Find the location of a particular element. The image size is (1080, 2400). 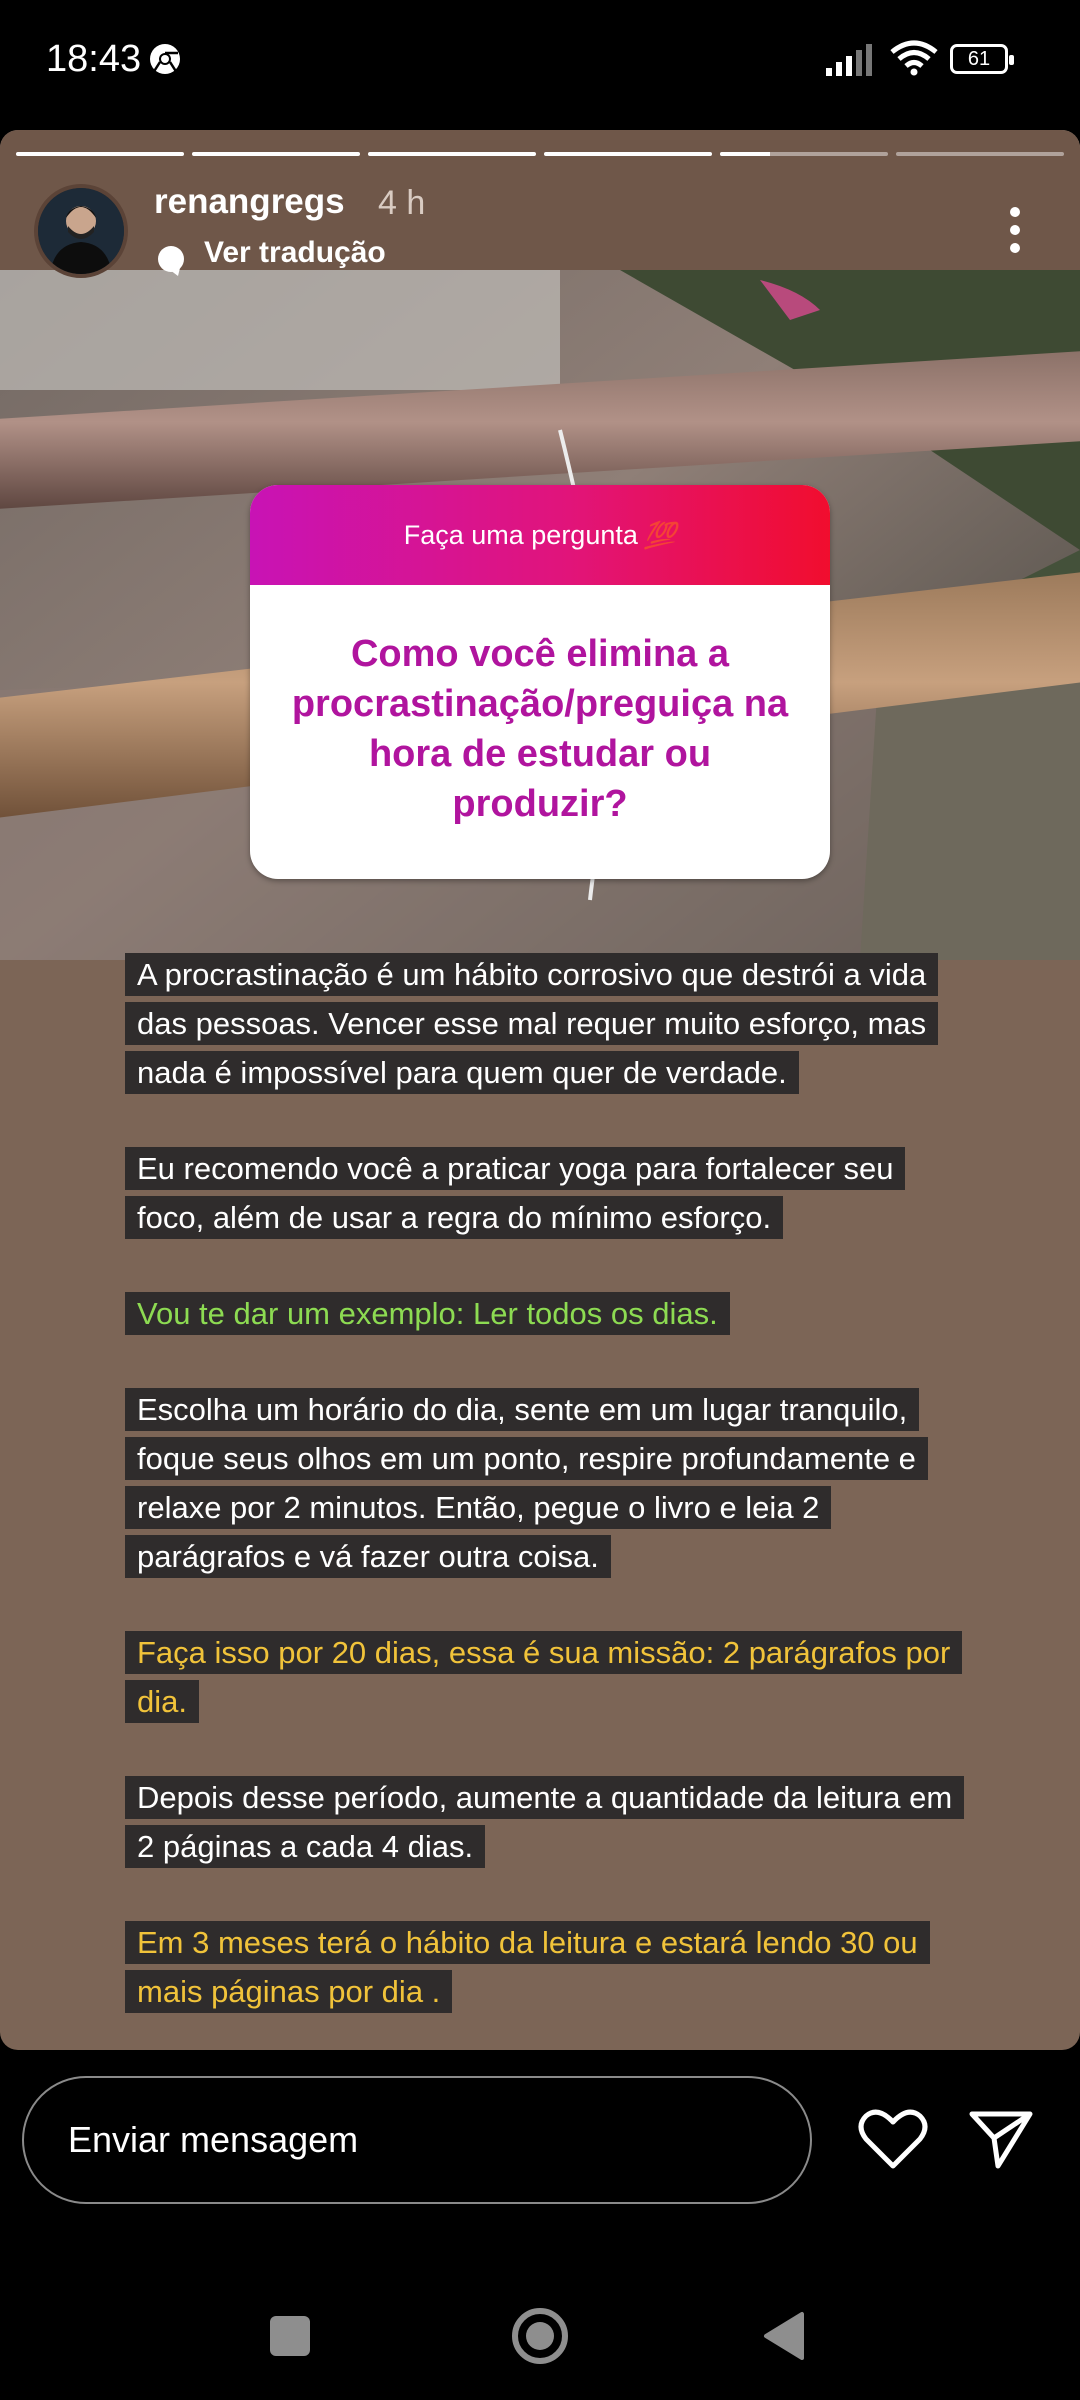

signal-icon is located at coordinates (849, 60).